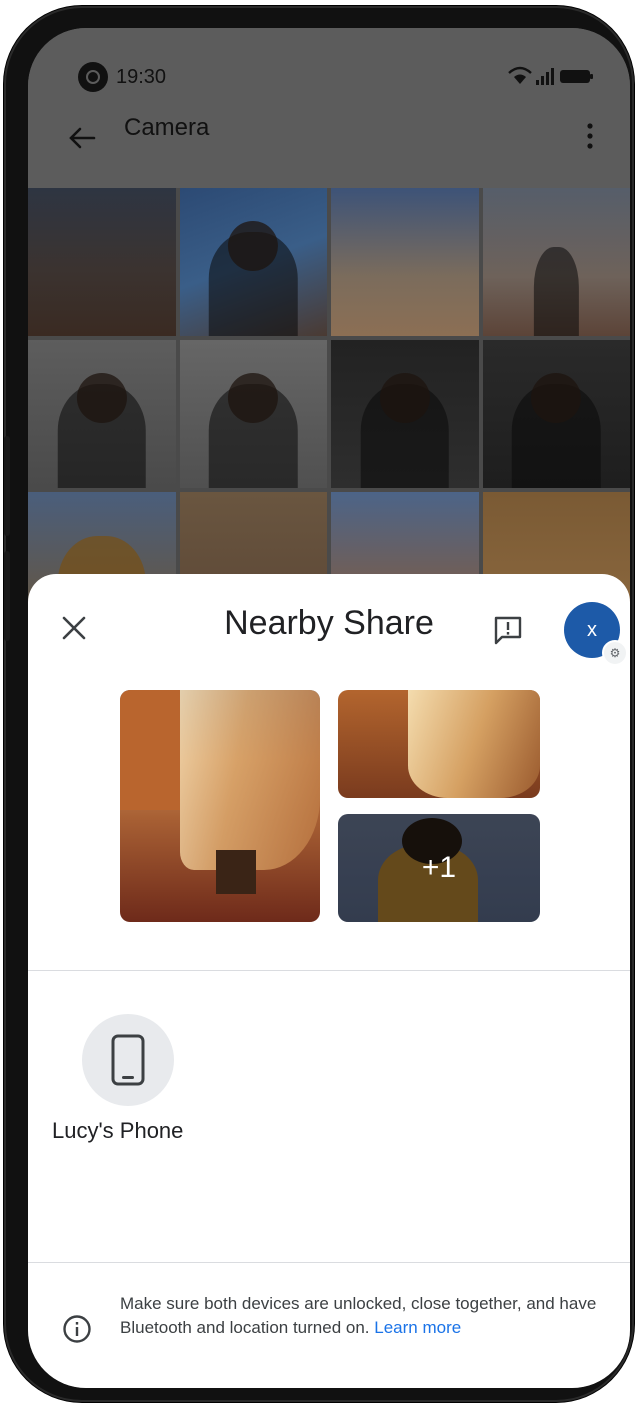  I want to click on signal-icon, so click(545, 76).